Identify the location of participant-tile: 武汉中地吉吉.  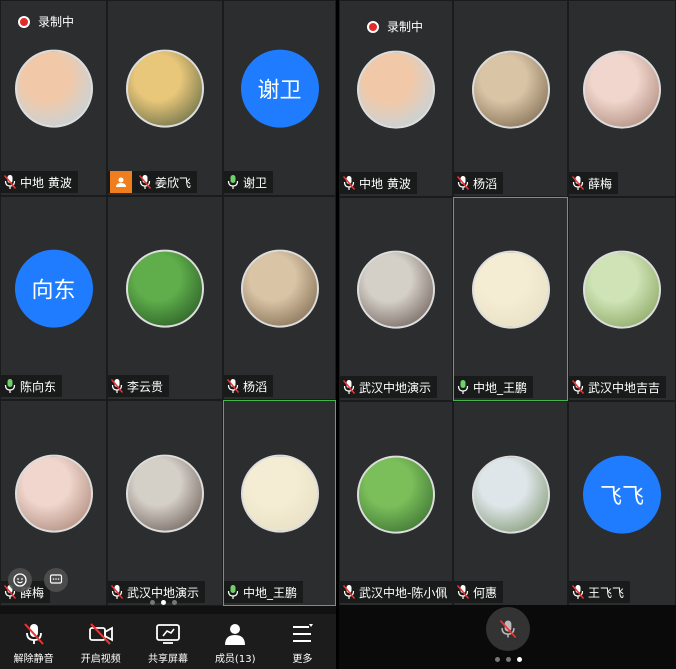
(622, 299).